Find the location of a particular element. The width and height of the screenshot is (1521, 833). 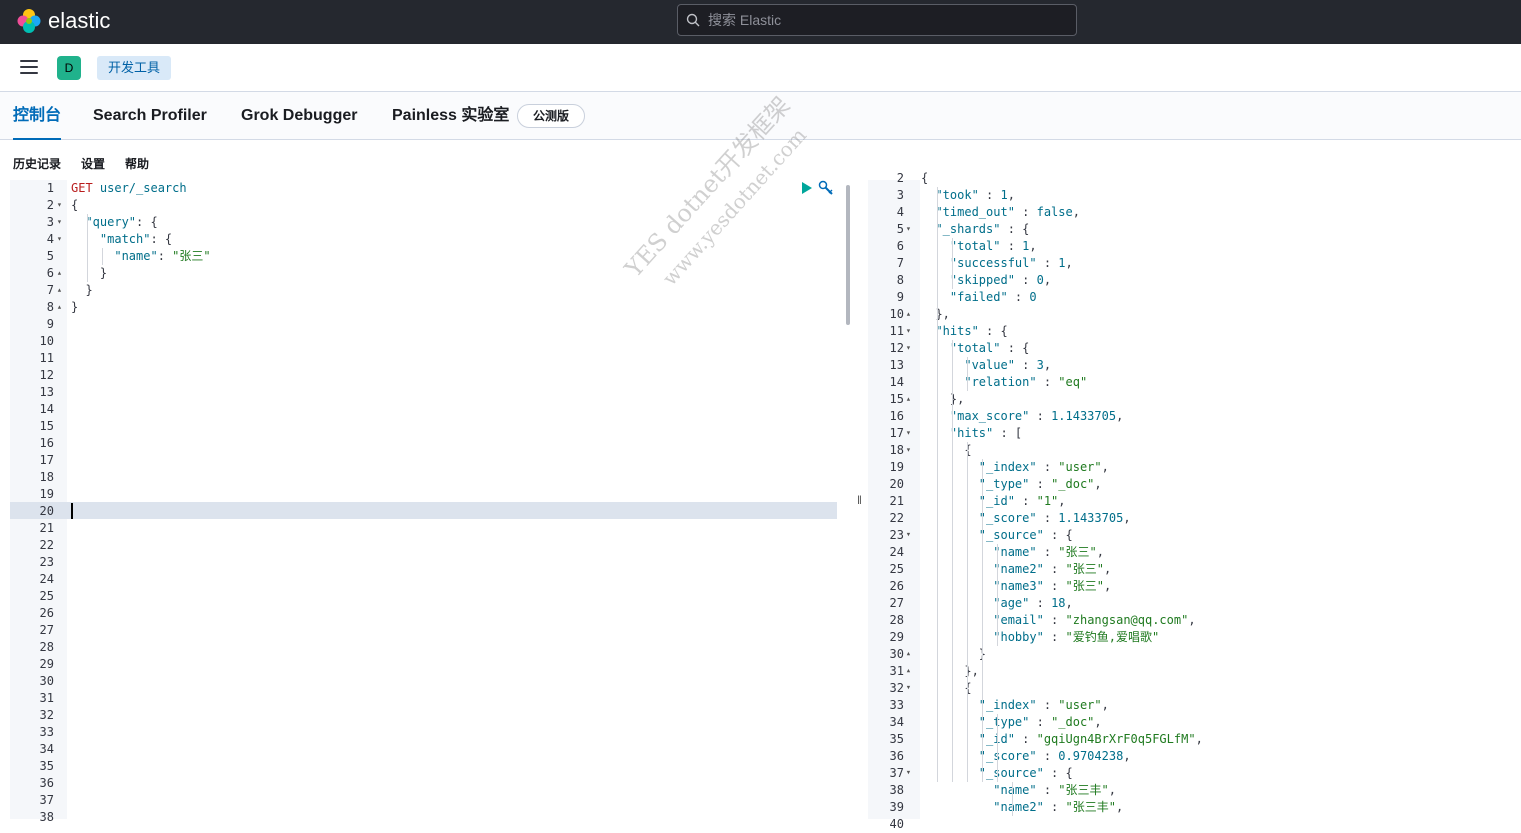

line-number: 34 is located at coordinates (46, 749).